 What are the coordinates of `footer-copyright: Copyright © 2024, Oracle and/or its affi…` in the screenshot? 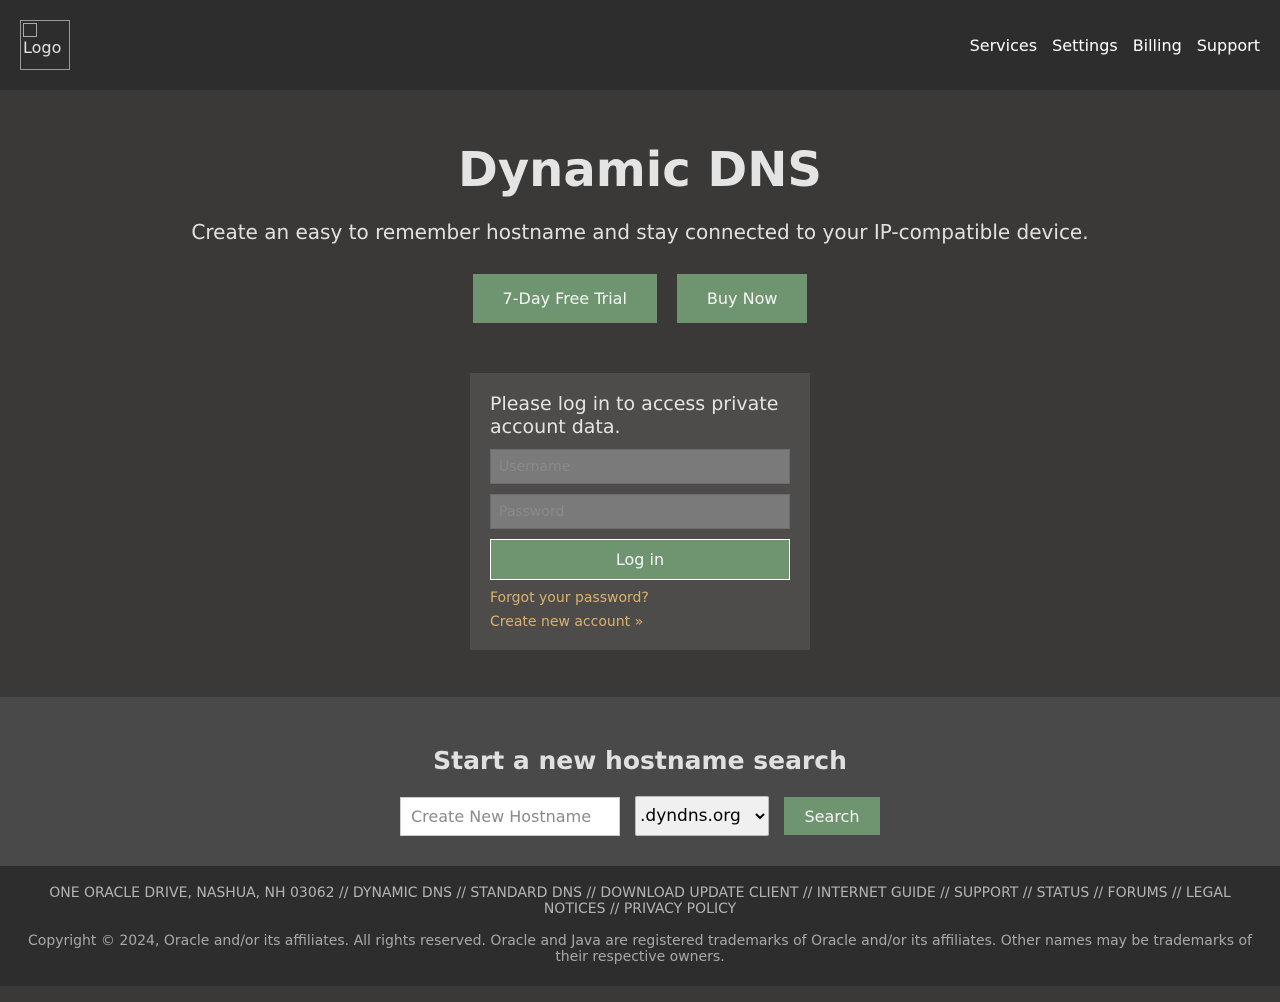 It's located at (640, 949).